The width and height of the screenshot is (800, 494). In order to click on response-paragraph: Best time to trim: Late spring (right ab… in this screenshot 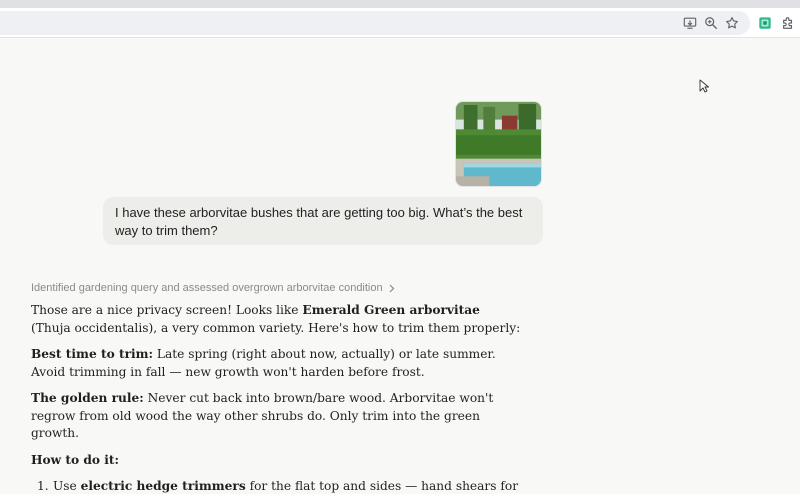, I will do `click(276, 363)`.